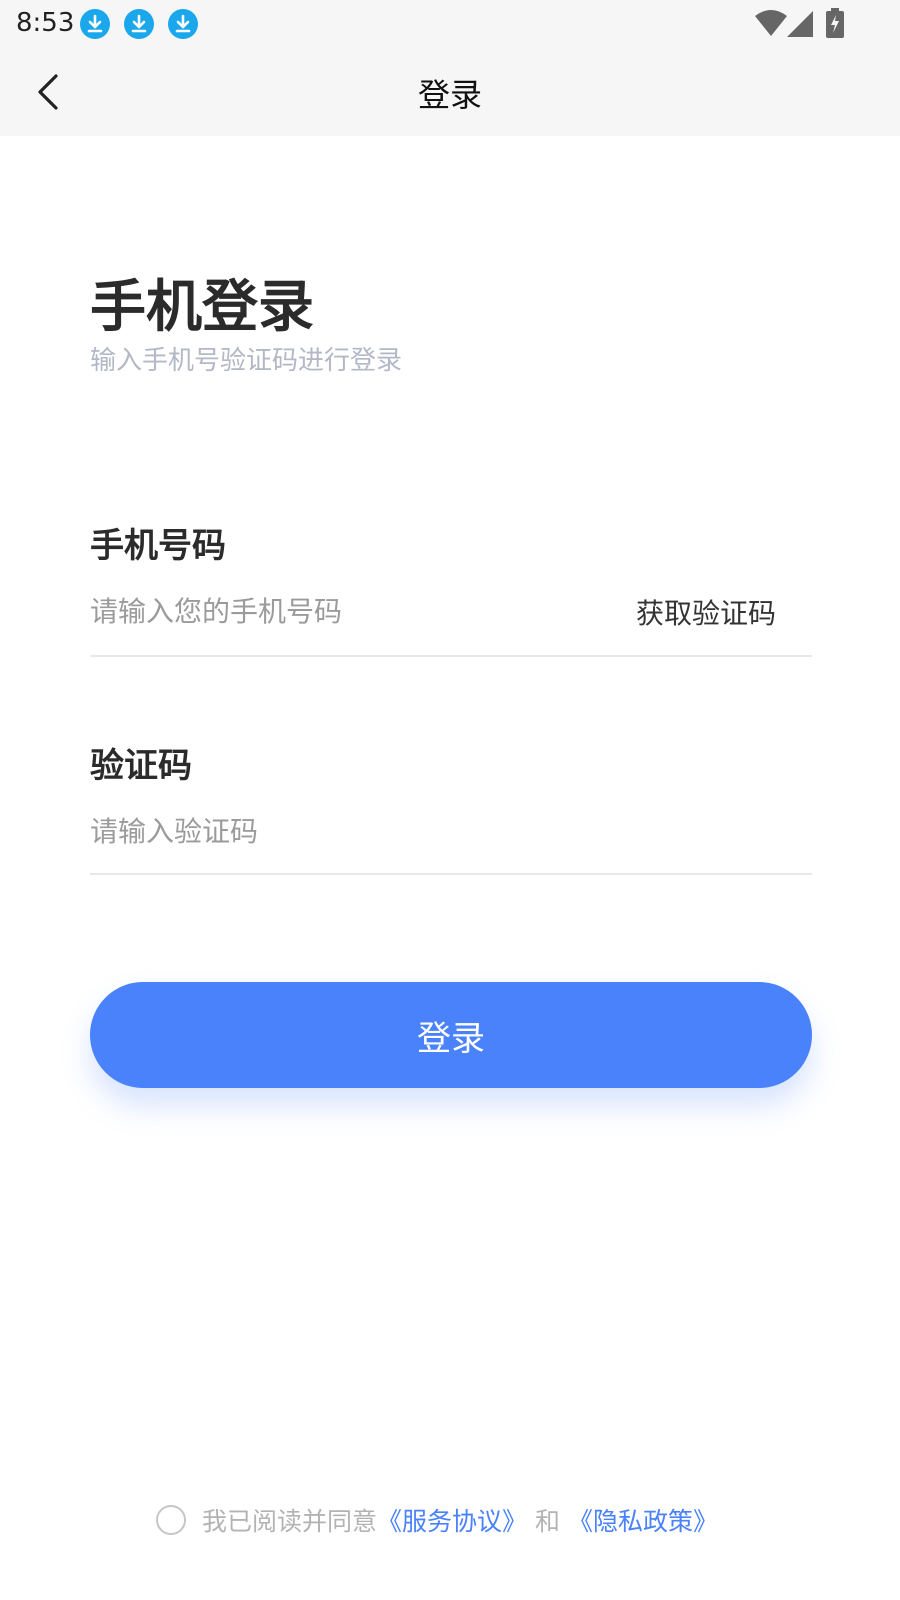 This screenshot has height=1600, width=900. What do you see at coordinates (452, 1520) in the screenshot?
I see `service-agreement-link: 《服务协议》` at bounding box center [452, 1520].